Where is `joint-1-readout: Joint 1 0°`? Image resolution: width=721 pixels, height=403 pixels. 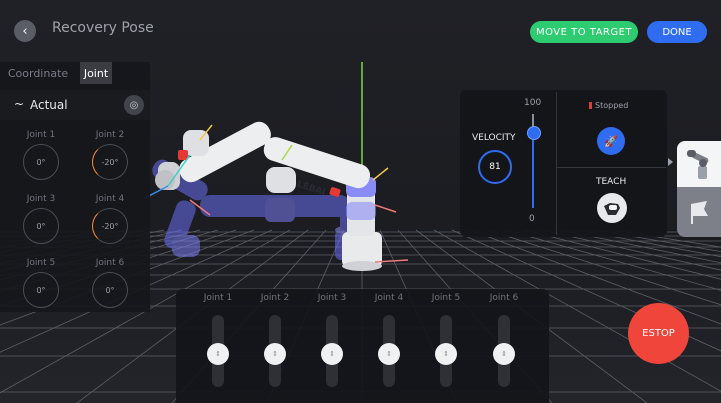 joint-1-readout: Joint 1 0° is located at coordinates (41, 160).